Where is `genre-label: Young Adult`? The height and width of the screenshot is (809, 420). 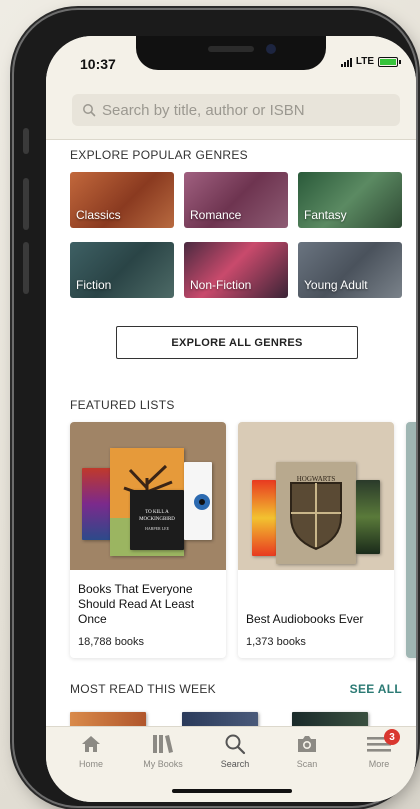
genre-label: Young Adult is located at coordinates (336, 285).